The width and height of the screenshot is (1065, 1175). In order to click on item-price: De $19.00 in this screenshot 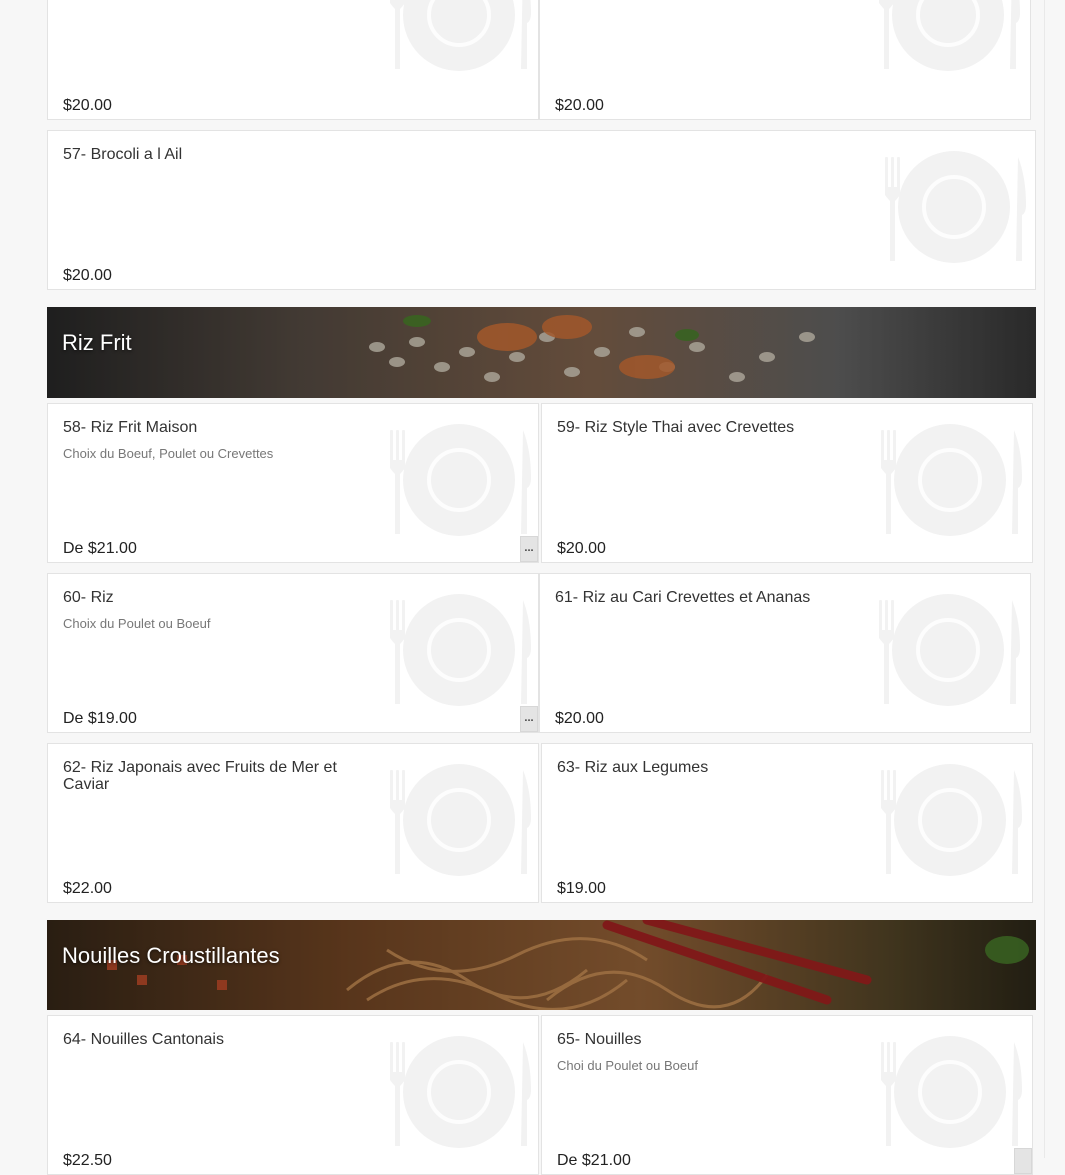, I will do `click(100, 718)`.